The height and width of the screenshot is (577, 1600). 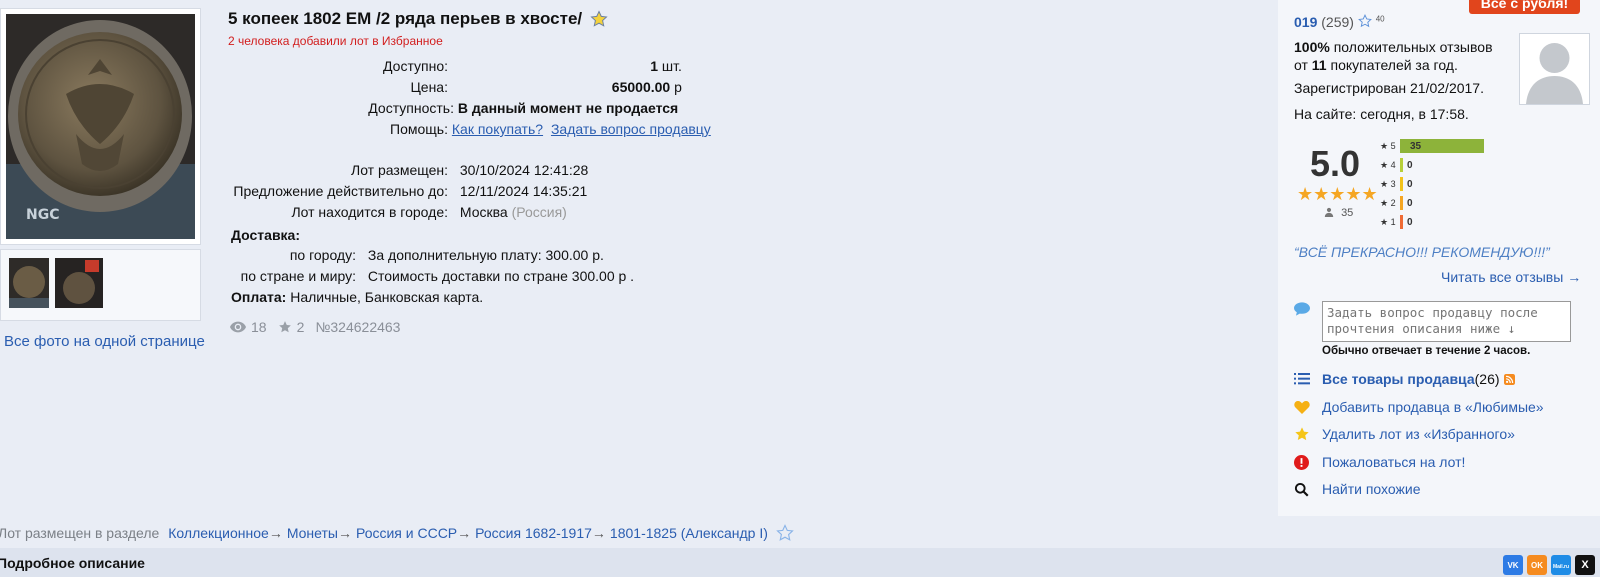 What do you see at coordinates (1422, 252) in the screenshot?
I see `review-quote: “ВСЁ ПРЕКРАСНО!!! РЕКОМЕНДУЮ!!!”` at bounding box center [1422, 252].